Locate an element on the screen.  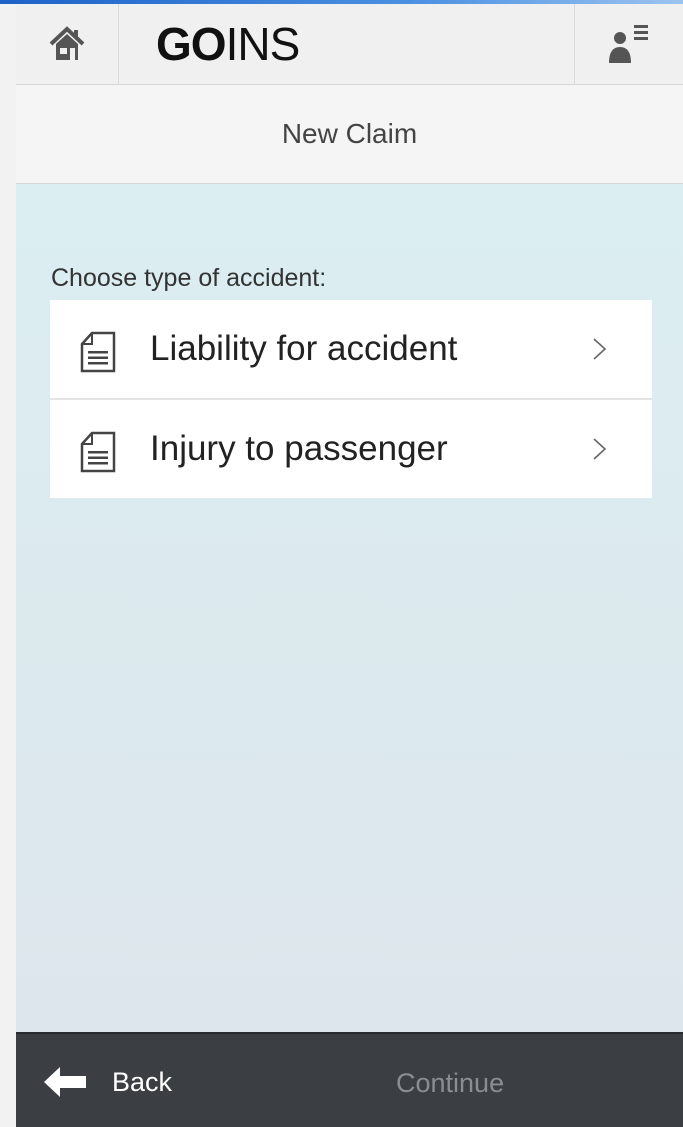
logo-light: INS is located at coordinates (263, 44).